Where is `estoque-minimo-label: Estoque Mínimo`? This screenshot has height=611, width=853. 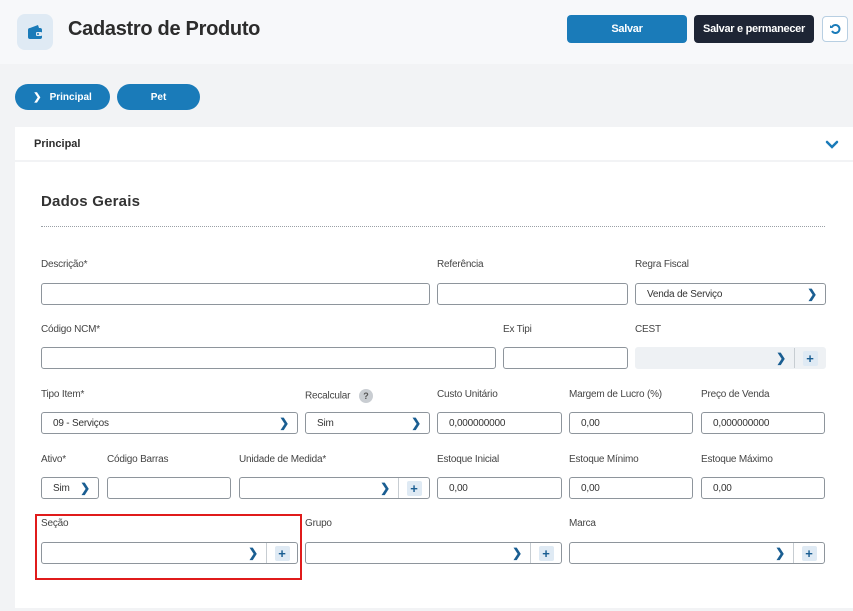 estoque-minimo-label: Estoque Mínimo is located at coordinates (604, 459).